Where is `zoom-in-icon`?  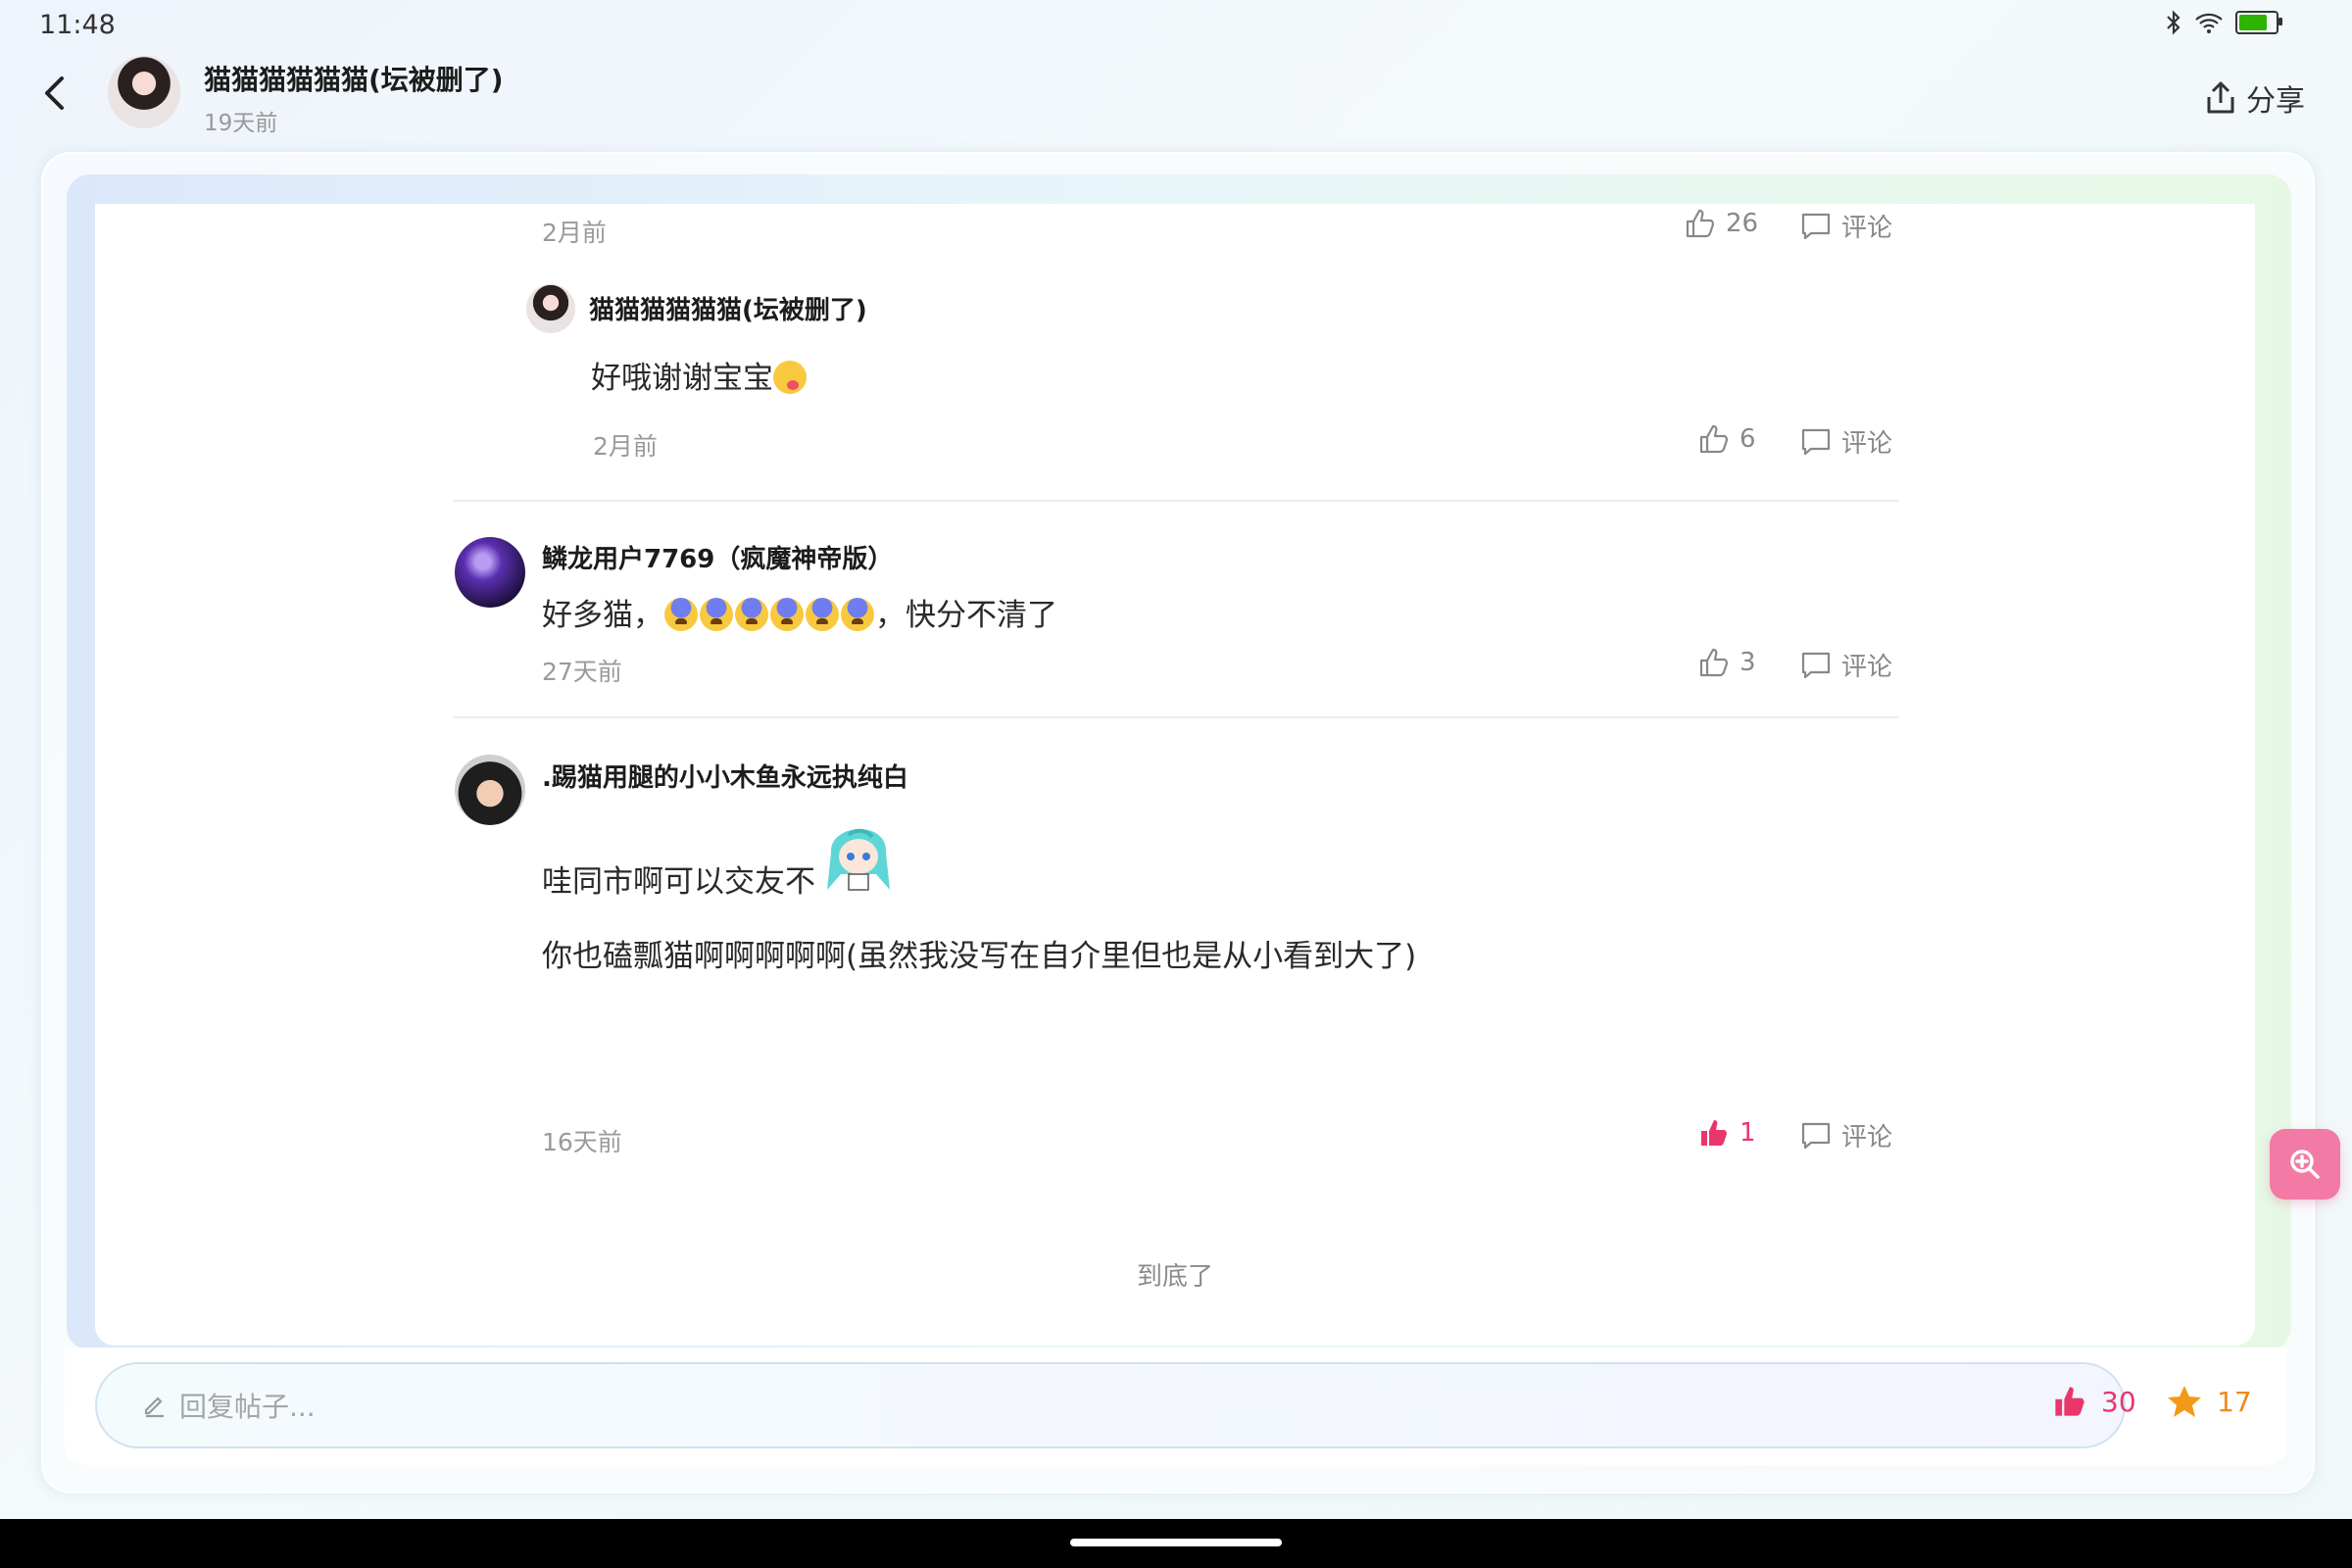
zoom-in-icon is located at coordinates (2305, 1164).